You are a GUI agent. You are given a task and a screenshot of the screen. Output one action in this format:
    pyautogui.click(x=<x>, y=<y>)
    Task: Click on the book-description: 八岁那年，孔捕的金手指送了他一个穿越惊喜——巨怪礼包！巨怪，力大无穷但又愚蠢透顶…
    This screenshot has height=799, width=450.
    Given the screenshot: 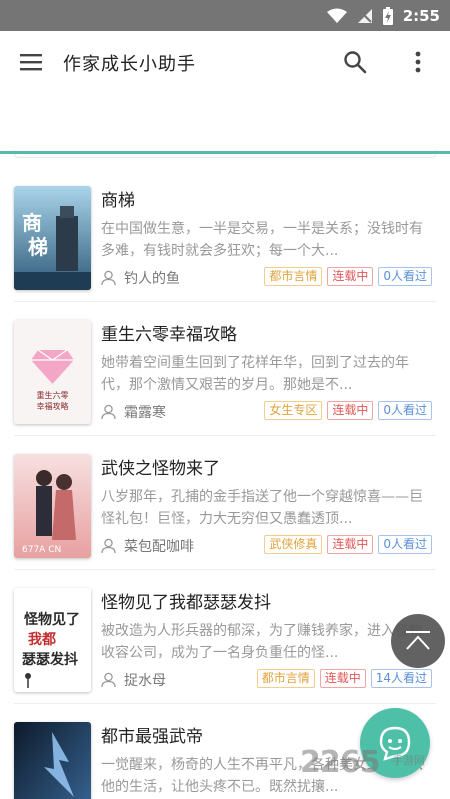 What is the action you would take?
    pyautogui.click(x=262, y=508)
    